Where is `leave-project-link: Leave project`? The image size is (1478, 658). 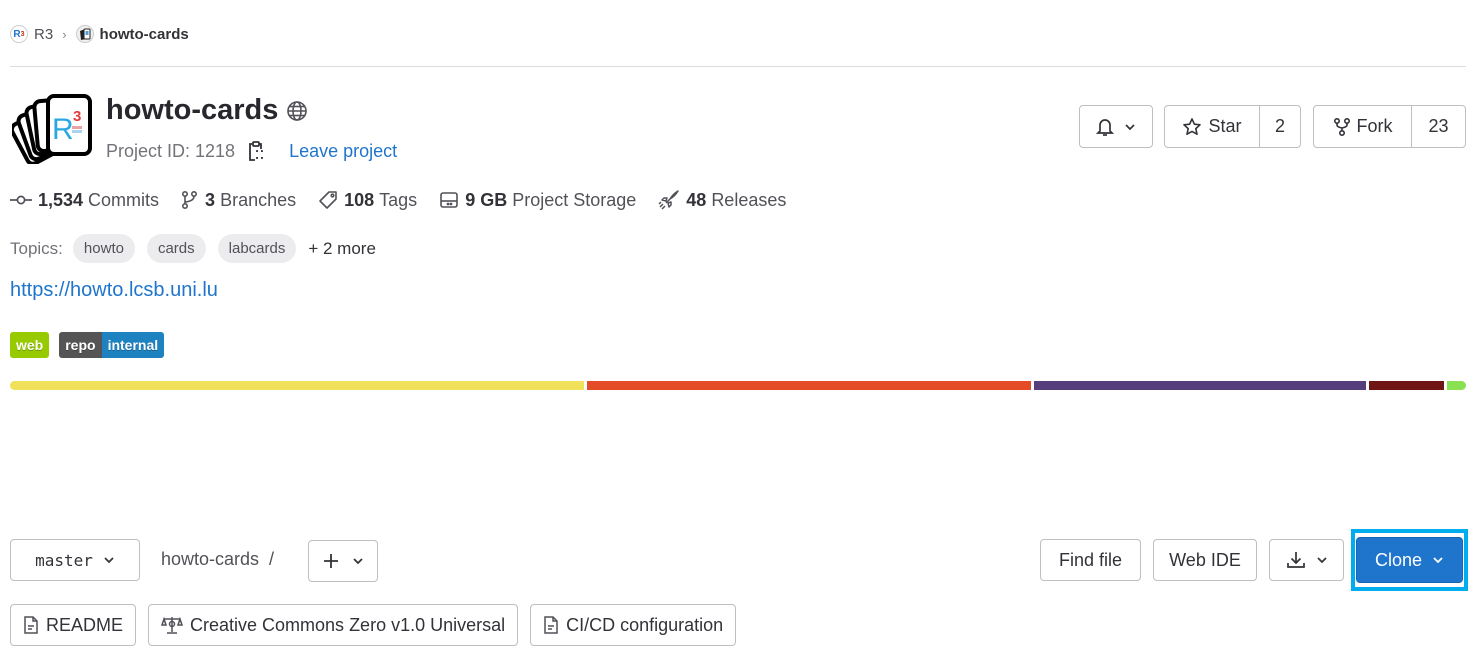
leave-project-link: Leave project is located at coordinates (343, 151).